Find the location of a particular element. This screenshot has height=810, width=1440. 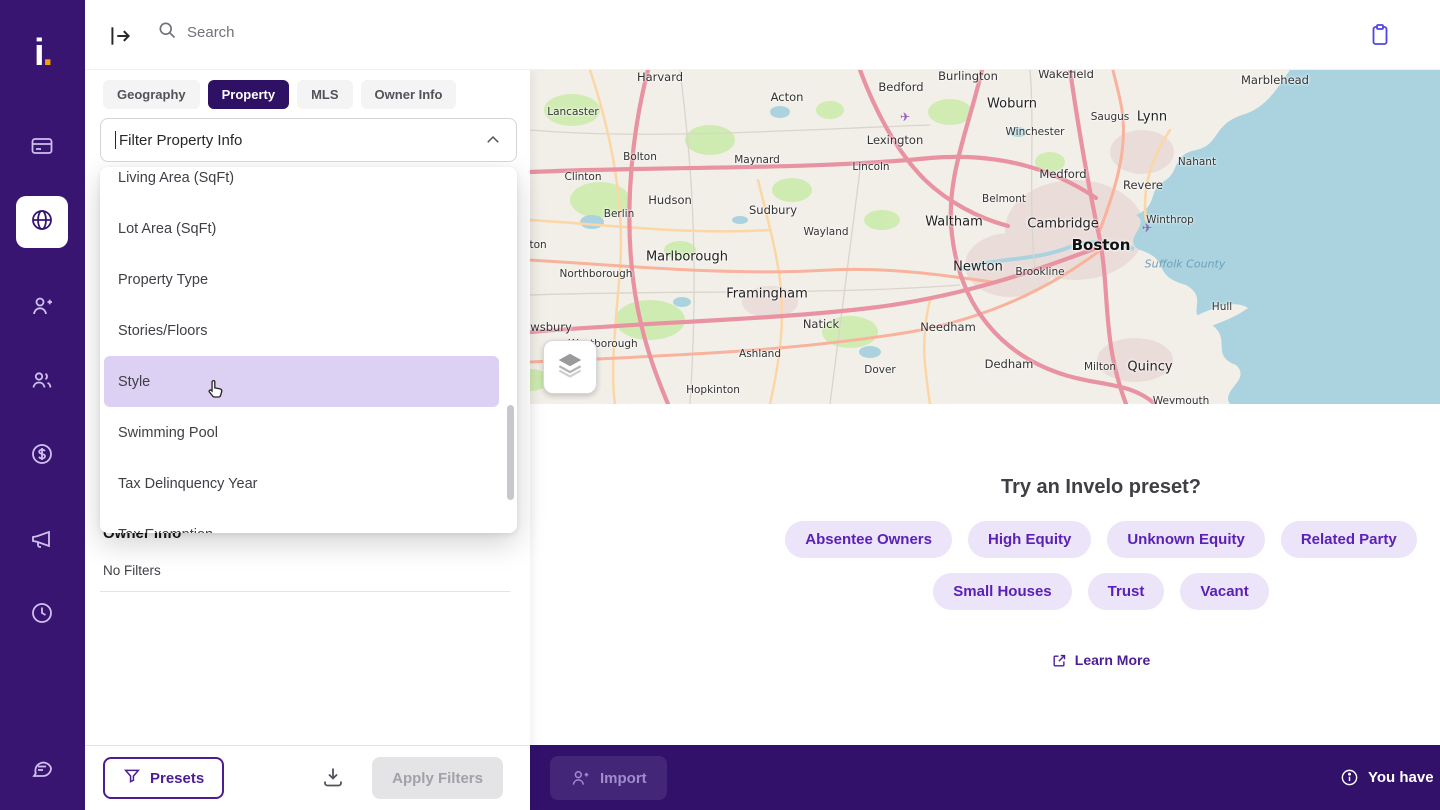

filter-option-tax-delinquency-year: Tax Delinquency Year is located at coordinates (301, 483).